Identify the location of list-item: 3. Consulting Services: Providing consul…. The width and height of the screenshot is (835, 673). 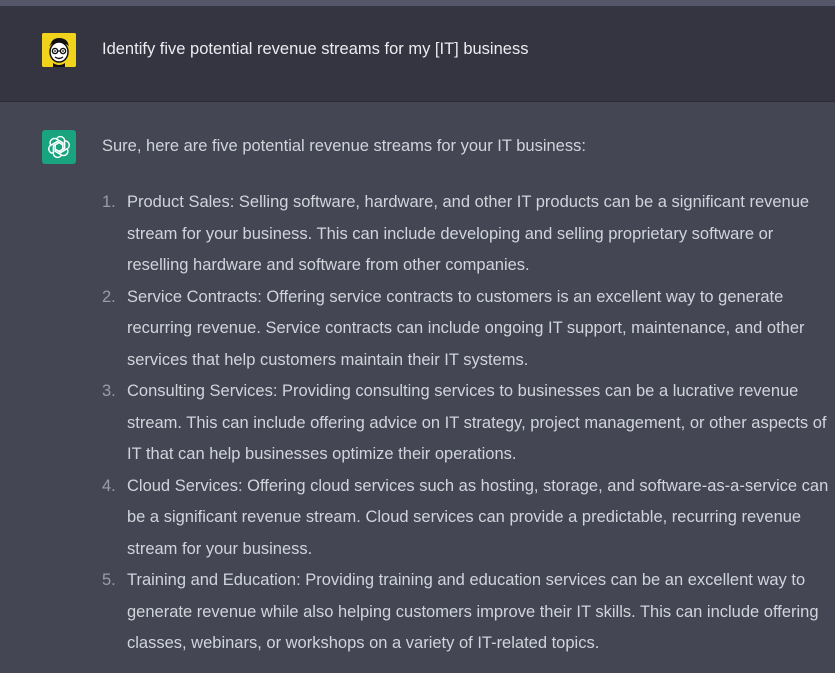
(466, 423).